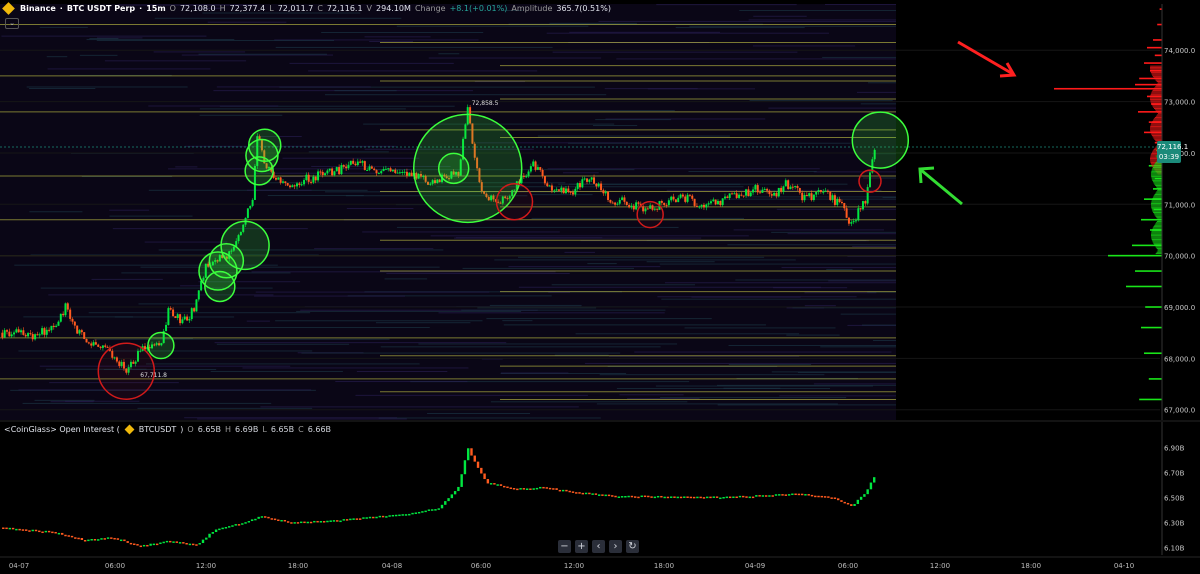  I want to click on scroll-left-button: ‹, so click(598, 546).